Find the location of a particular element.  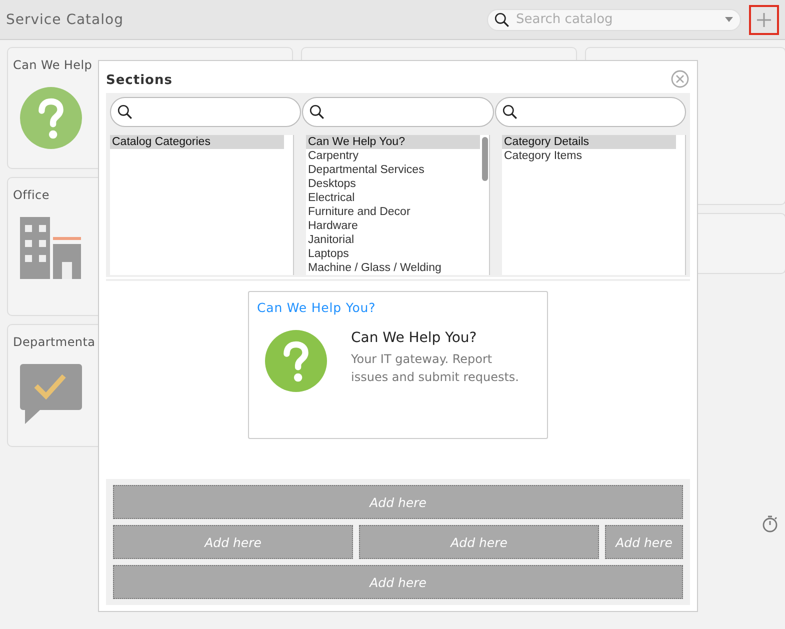

chat-bubble-check-icon is located at coordinates (51, 395).